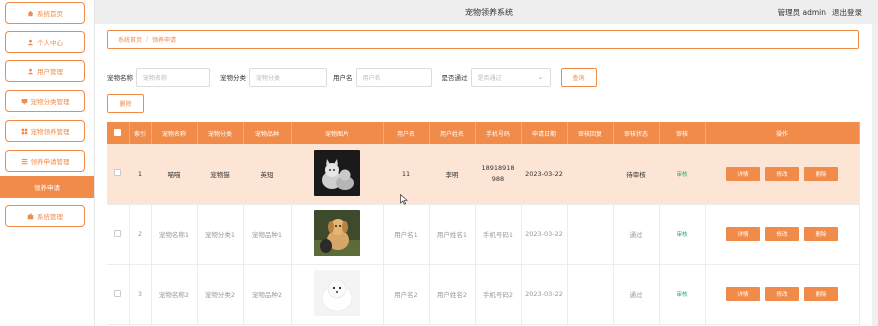  Describe the element at coordinates (343, 78) in the screenshot. I see `username-label: 用户名` at that location.